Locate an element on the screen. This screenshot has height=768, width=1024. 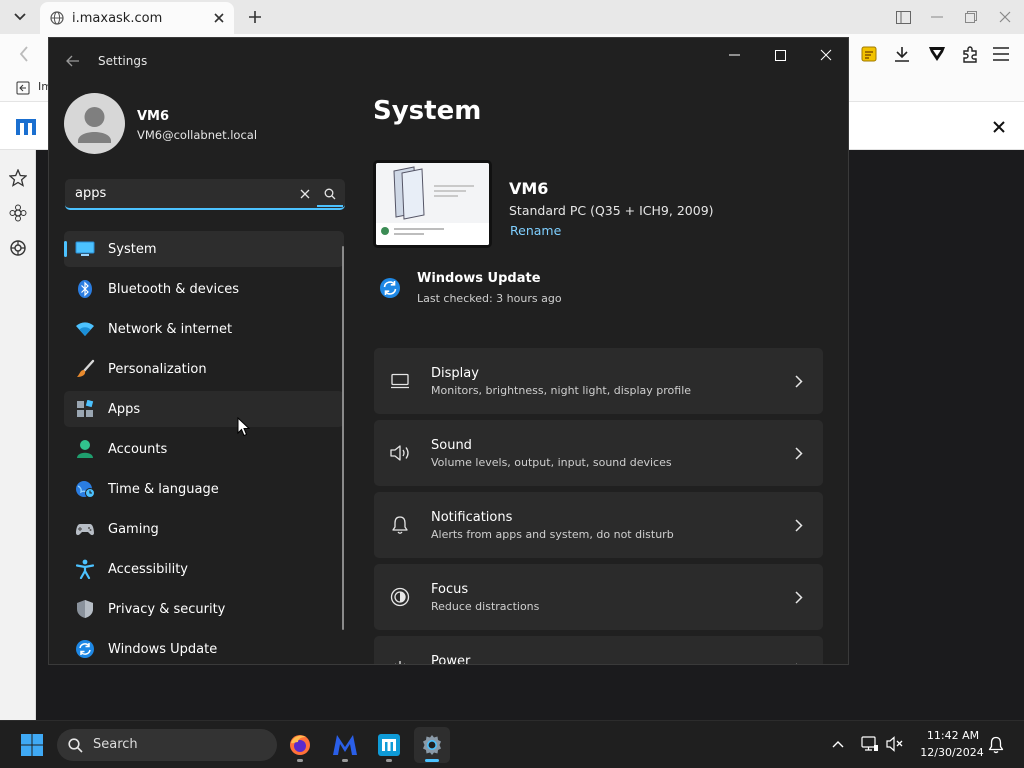
nav-item-label: Personalization is located at coordinates (157, 369).